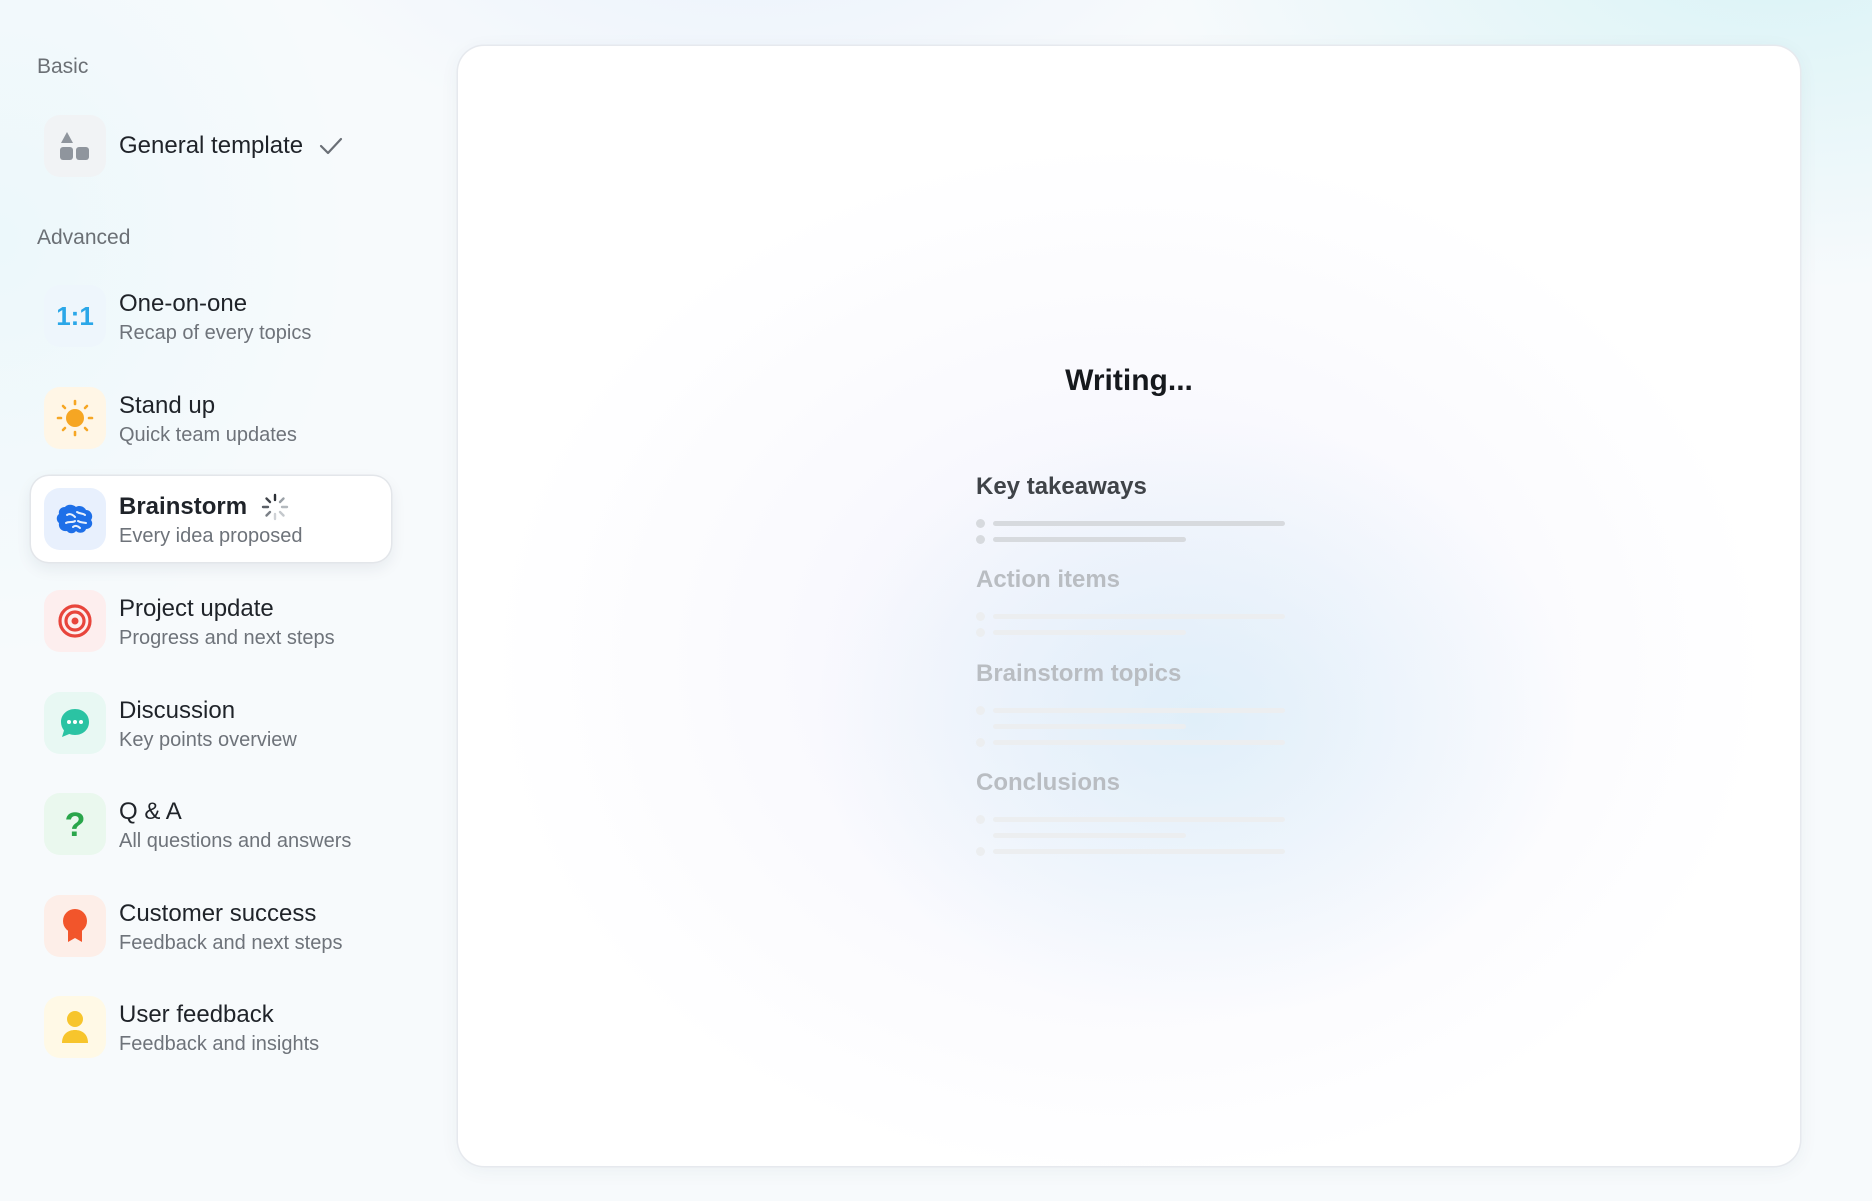 This screenshot has width=1872, height=1201. What do you see at coordinates (208, 435) in the screenshot?
I see `template-subtitle: Quick team updates` at bounding box center [208, 435].